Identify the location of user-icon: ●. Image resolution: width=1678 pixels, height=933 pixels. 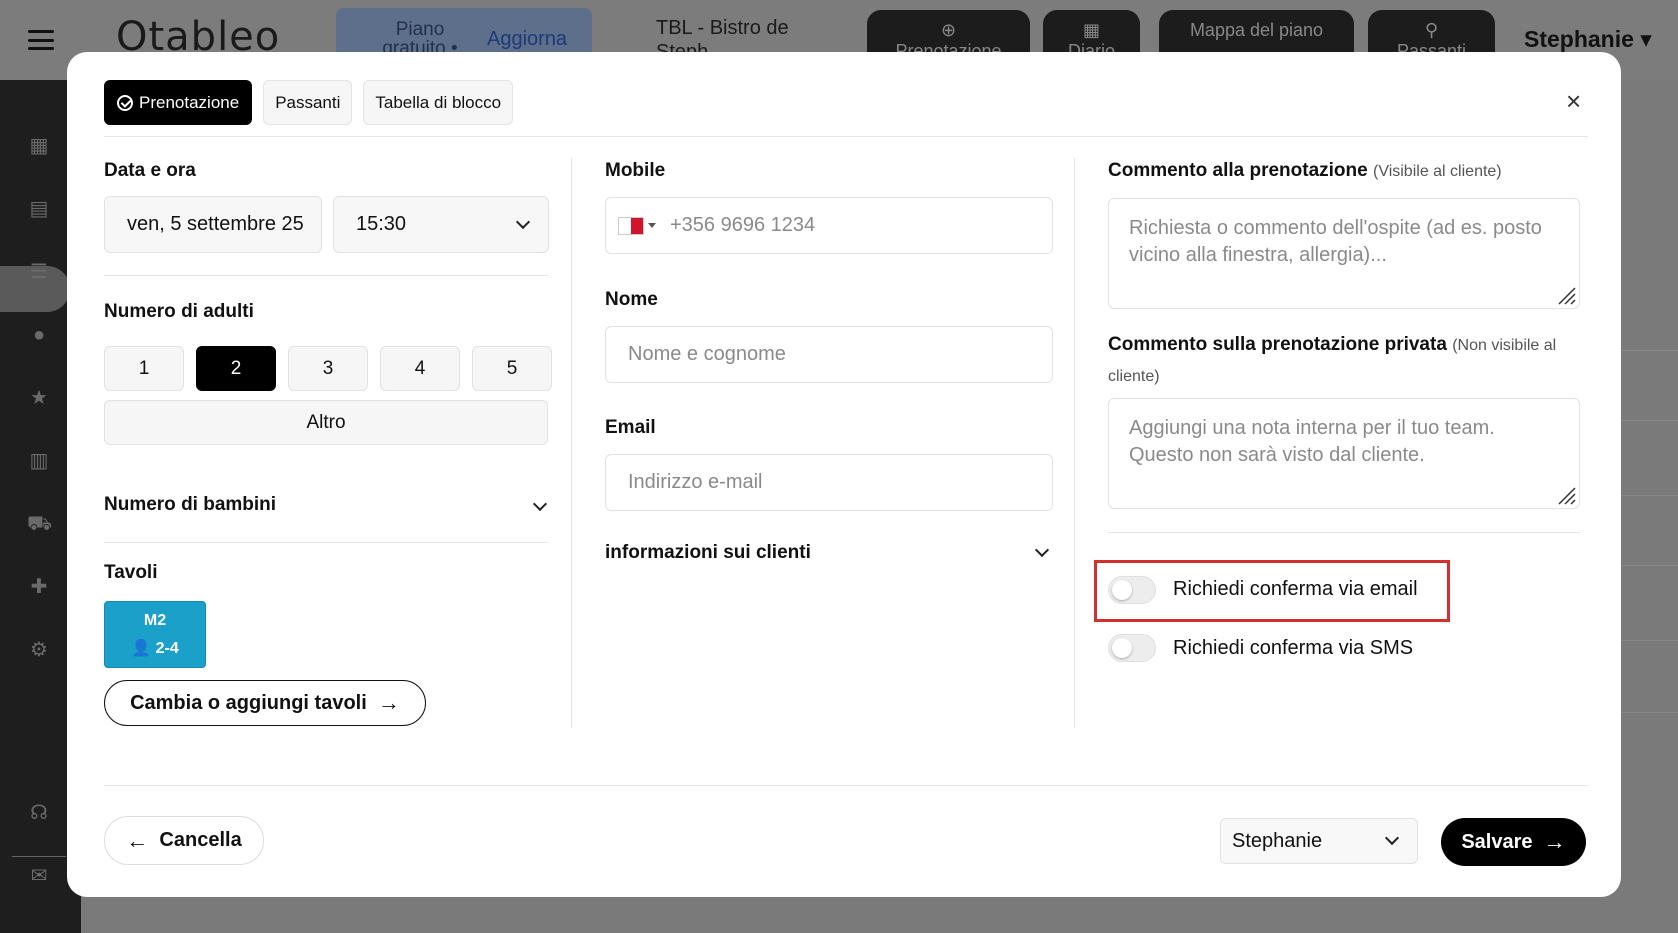
(39, 335).